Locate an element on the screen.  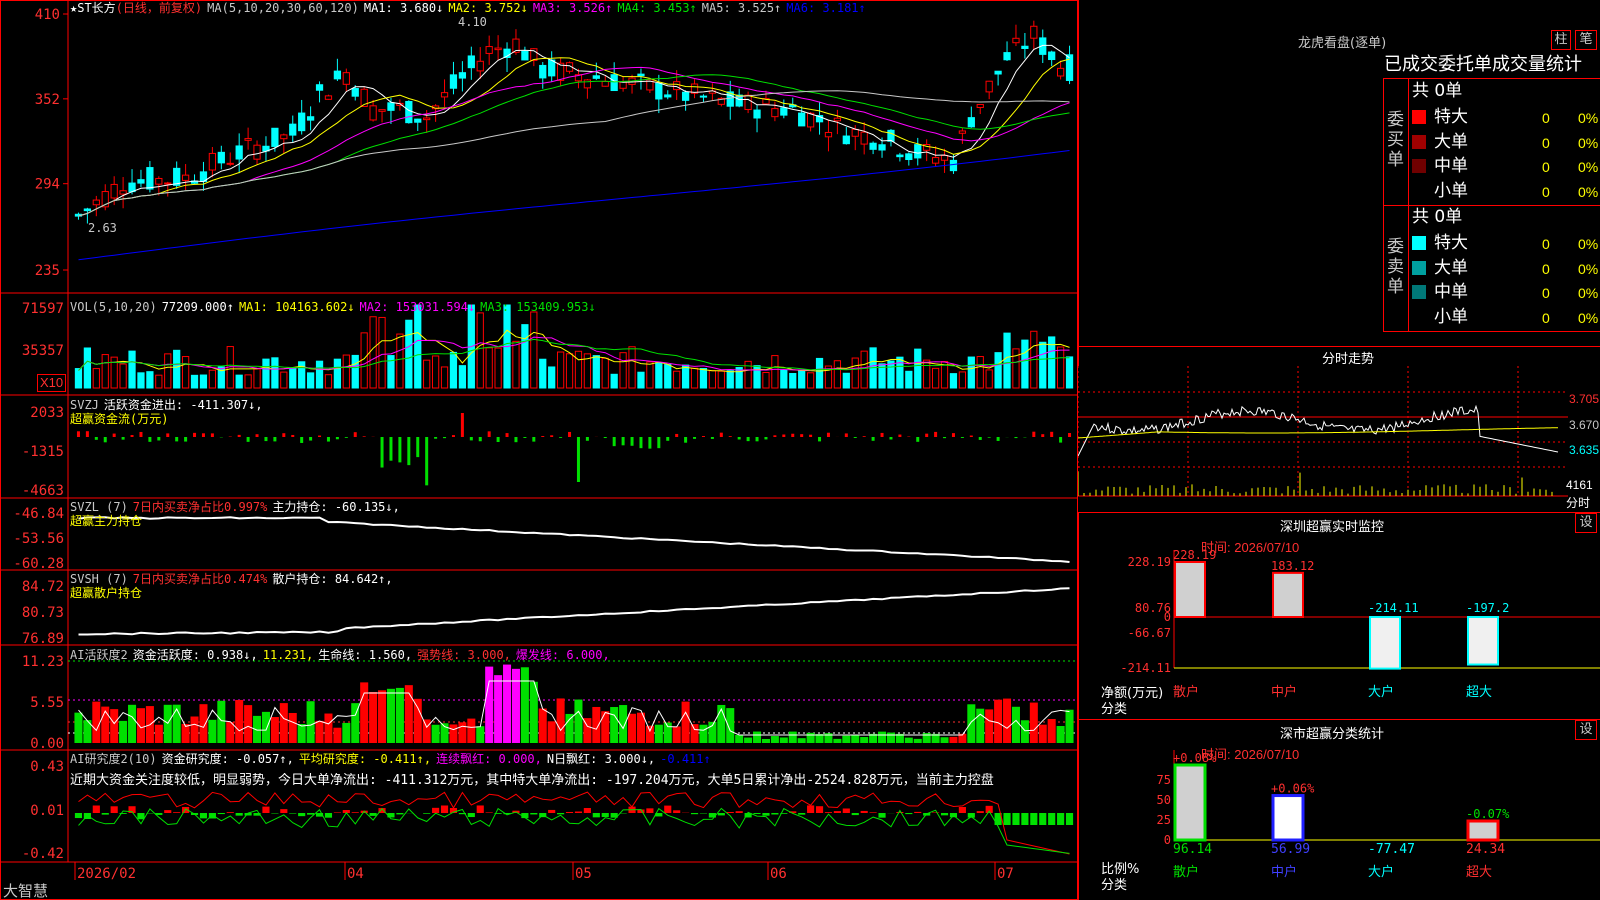
ai-research-tick-label-1: 0.01 is located at coordinates (47, 811).